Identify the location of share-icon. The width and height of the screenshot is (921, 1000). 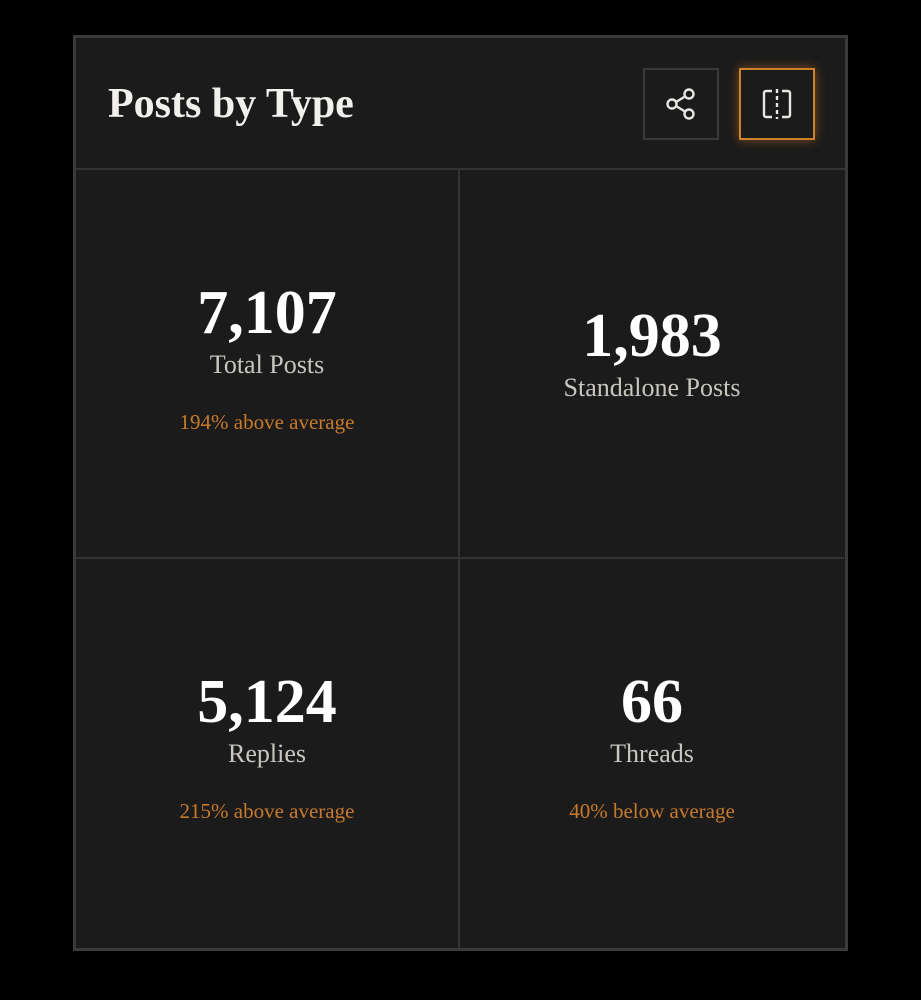
(680, 104).